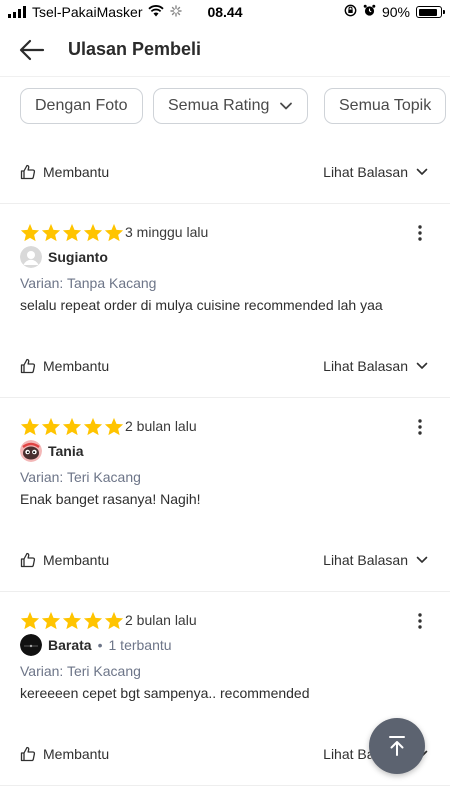 The image size is (450, 800). I want to click on reviewer: Barata • 1 terbantu, so click(96, 645).